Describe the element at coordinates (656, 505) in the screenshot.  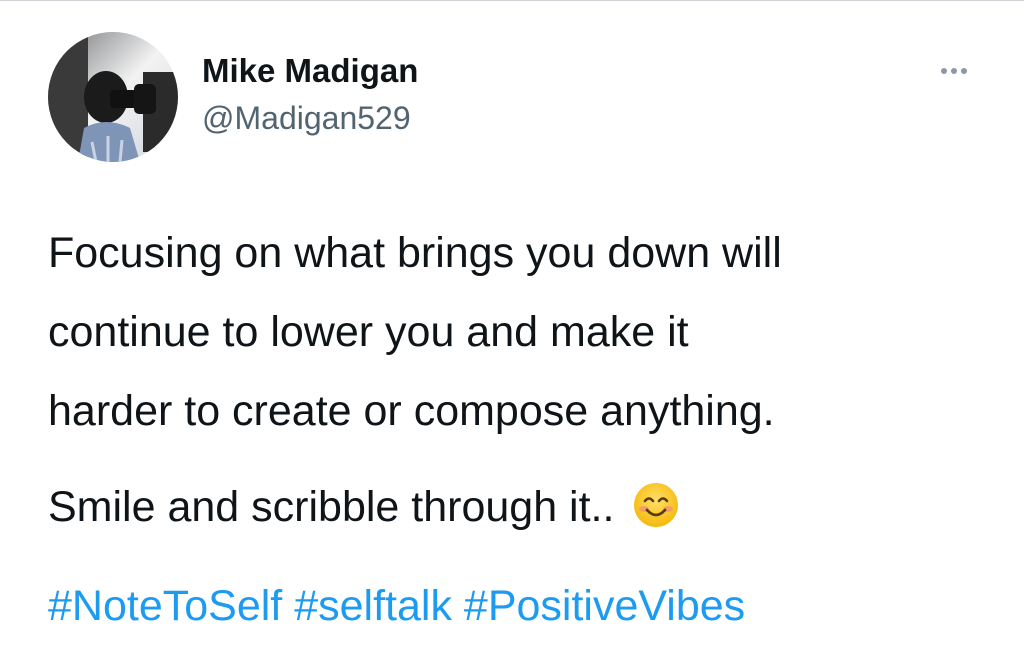
I see `smiling-face-emoji-icon` at that location.